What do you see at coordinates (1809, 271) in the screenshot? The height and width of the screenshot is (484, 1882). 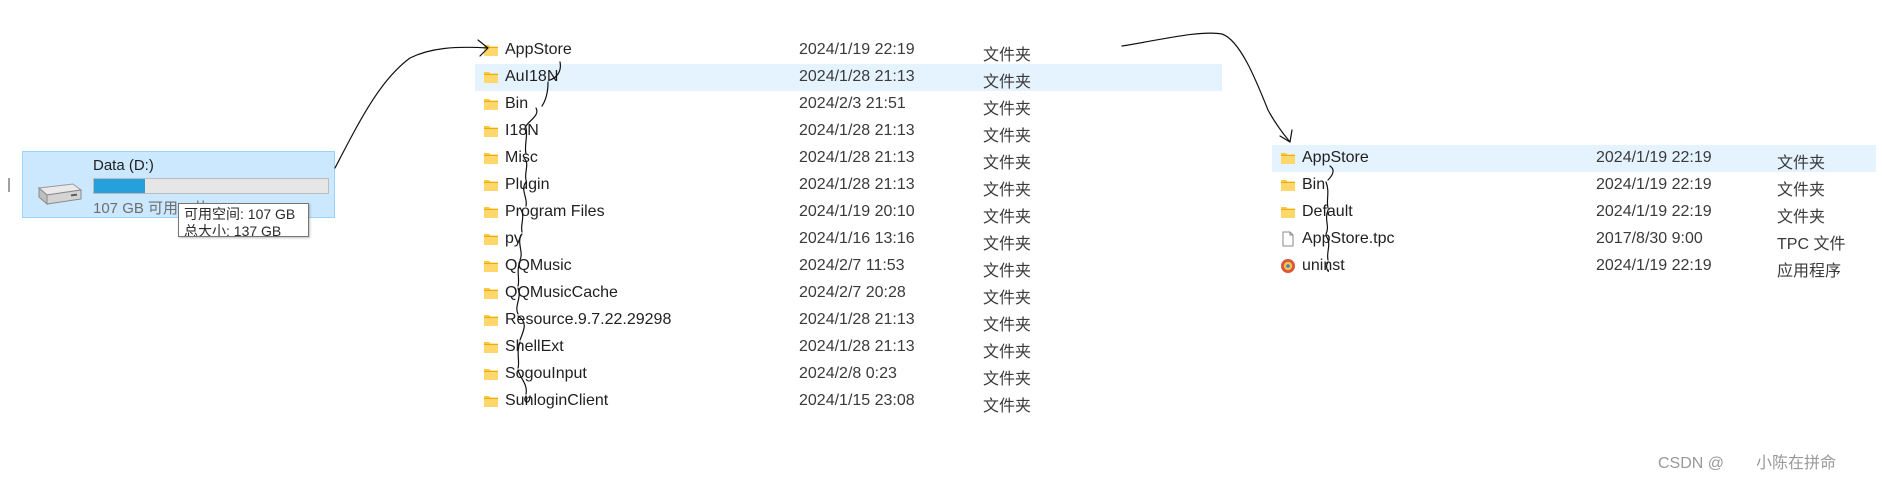 I see `file-type: 应用程序` at bounding box center [1809, 271].